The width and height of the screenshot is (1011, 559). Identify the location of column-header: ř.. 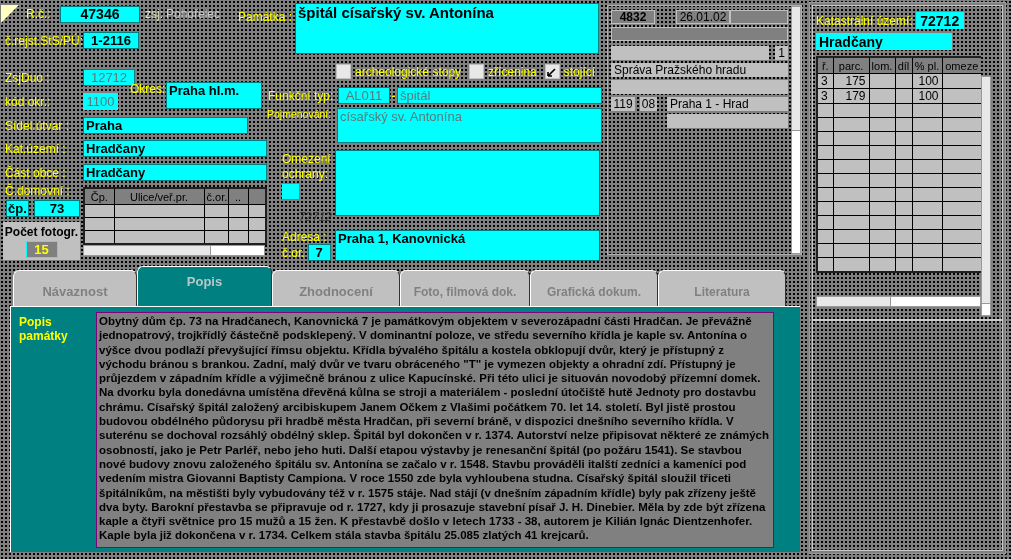
(825, 65).